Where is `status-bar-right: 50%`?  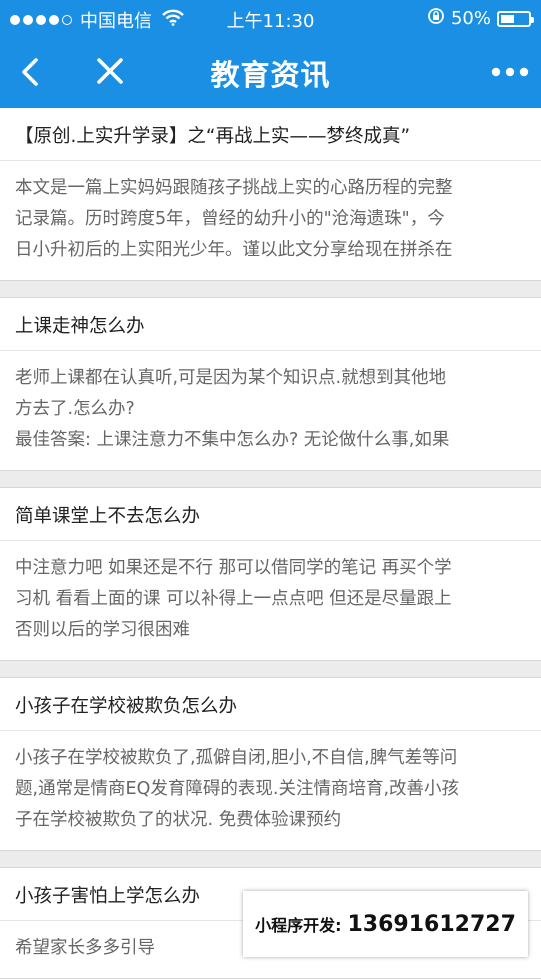
status-bar-right: 50% is located at coordinates (480, 18).